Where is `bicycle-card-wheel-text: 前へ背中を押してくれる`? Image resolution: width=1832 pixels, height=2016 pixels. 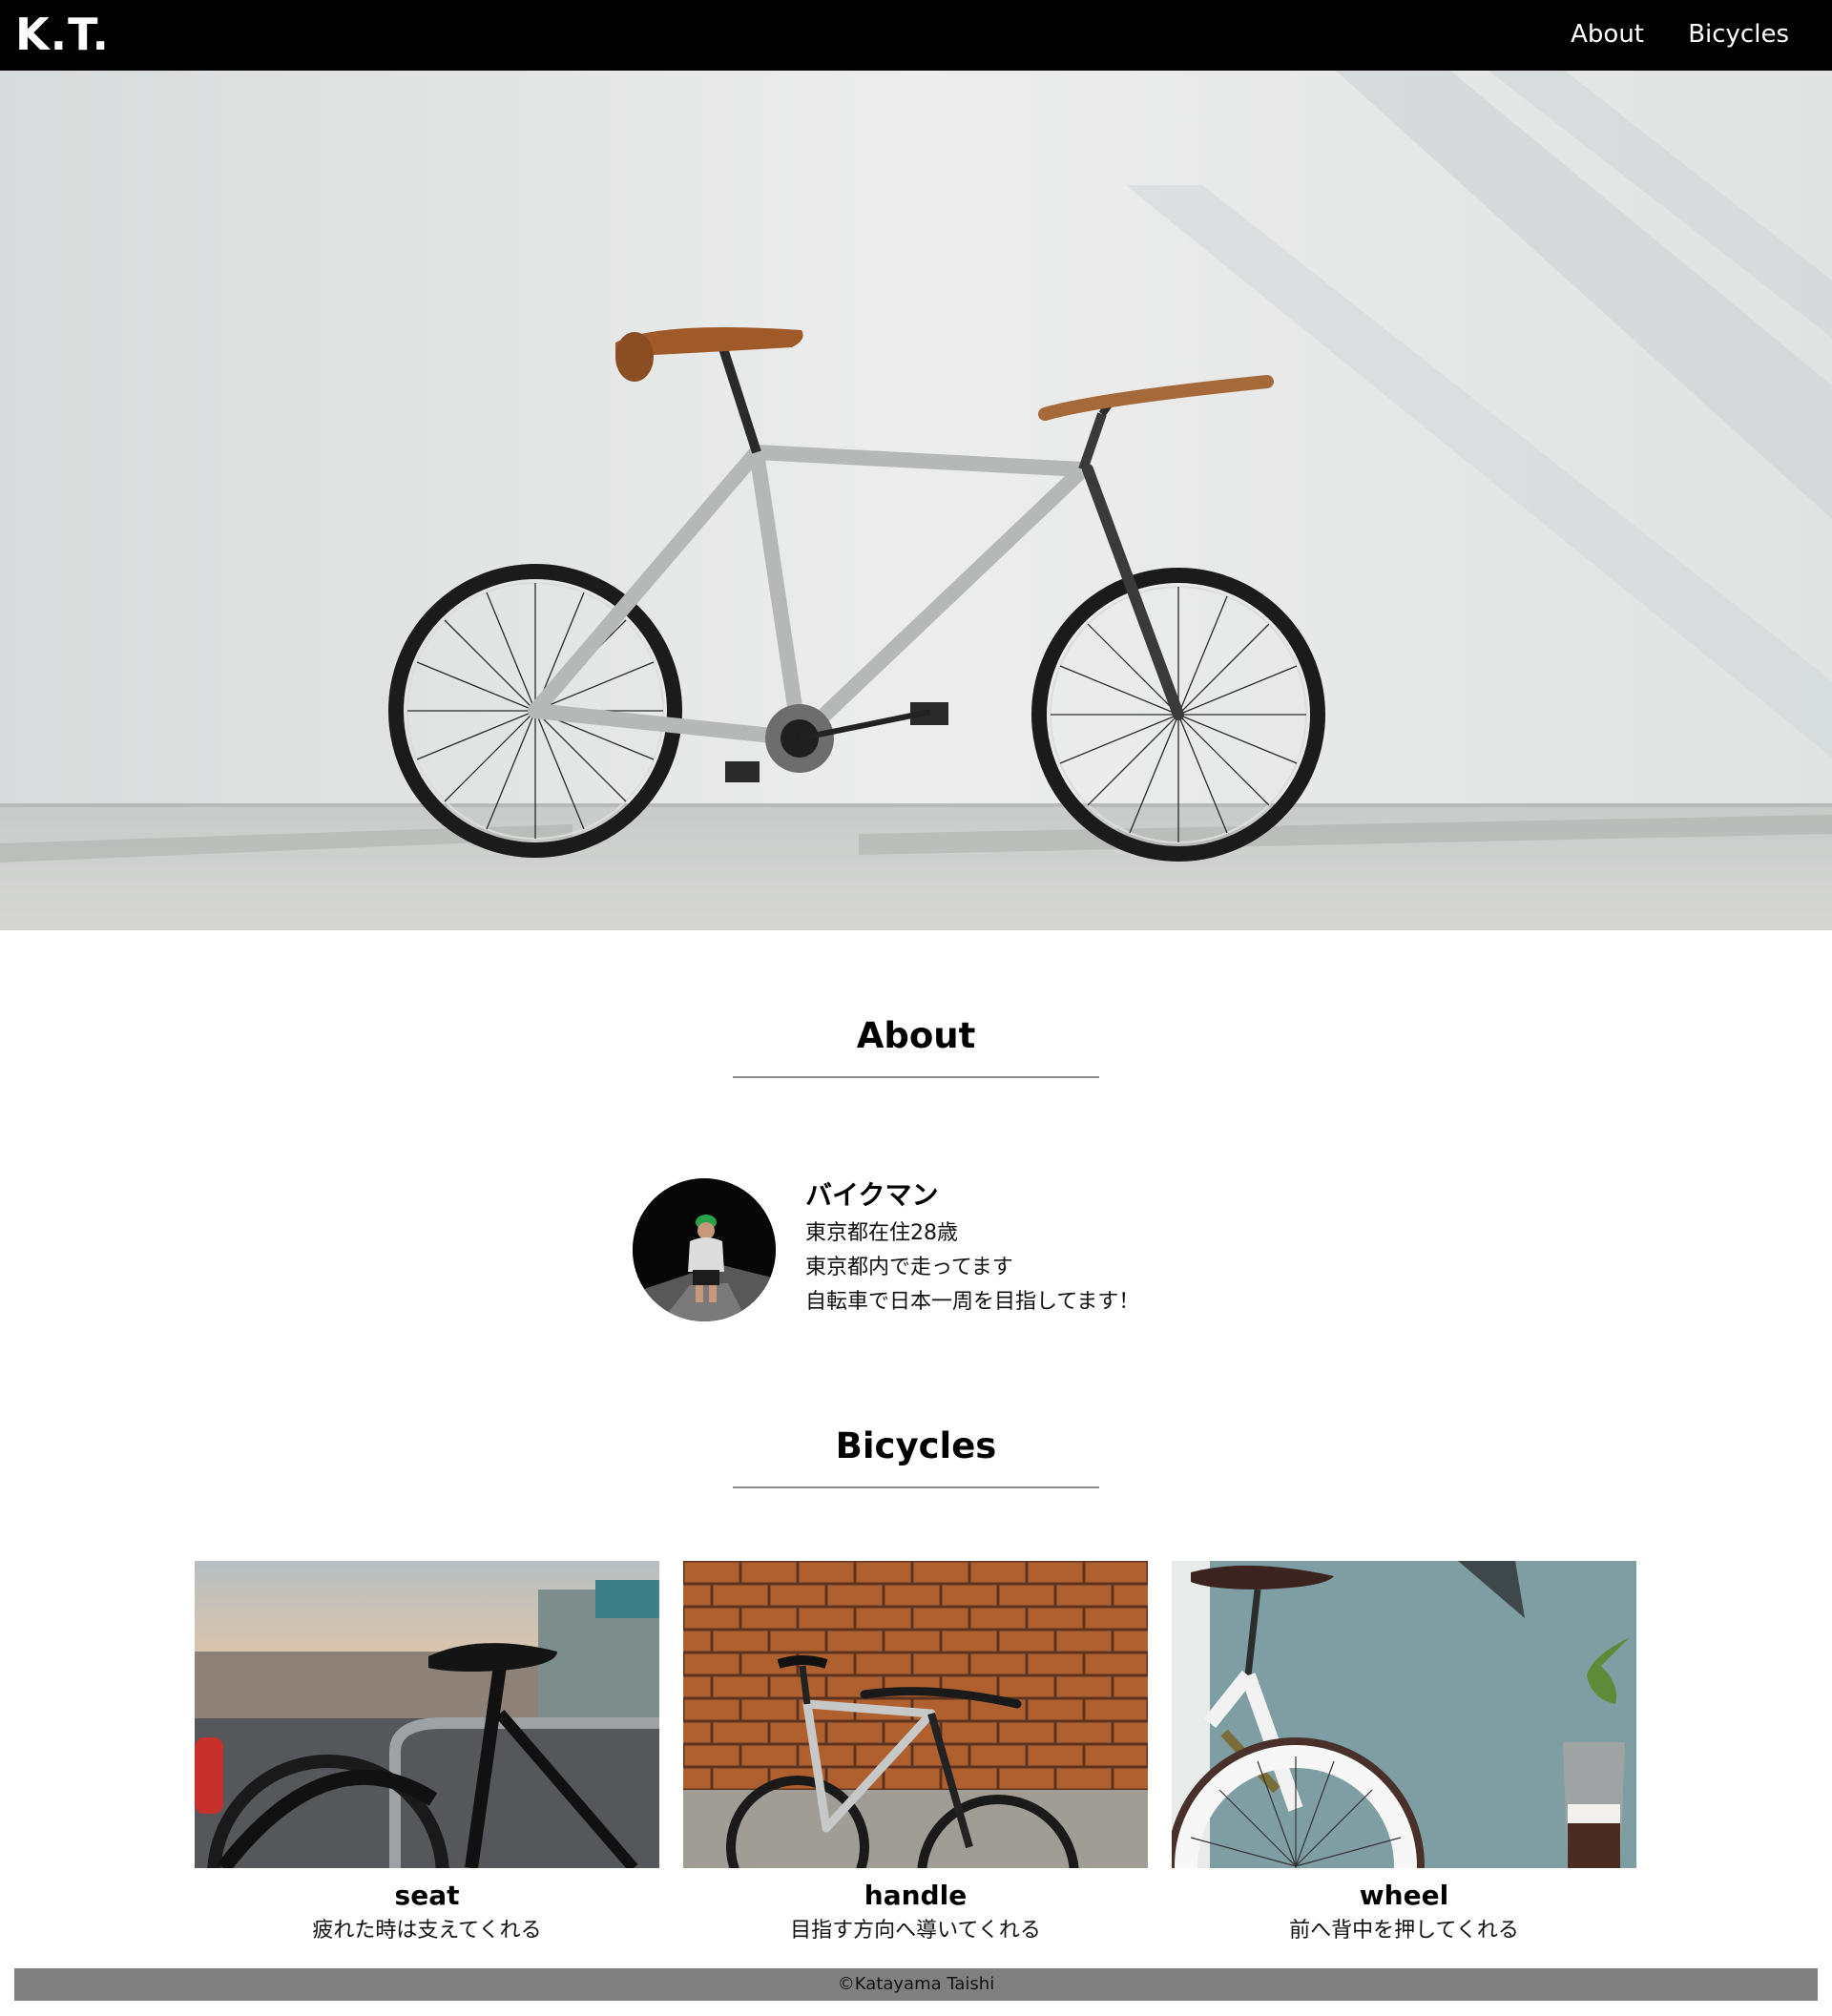 bicycle-card-wheel-text: 前へ背中を押してくれる is located at coordinates (1404, 1931).